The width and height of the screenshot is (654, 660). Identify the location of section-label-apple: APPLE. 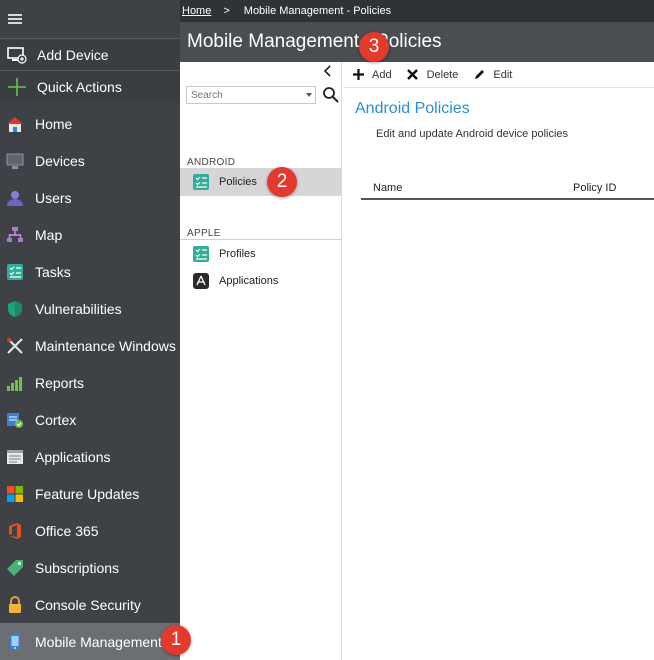
(204, 233).